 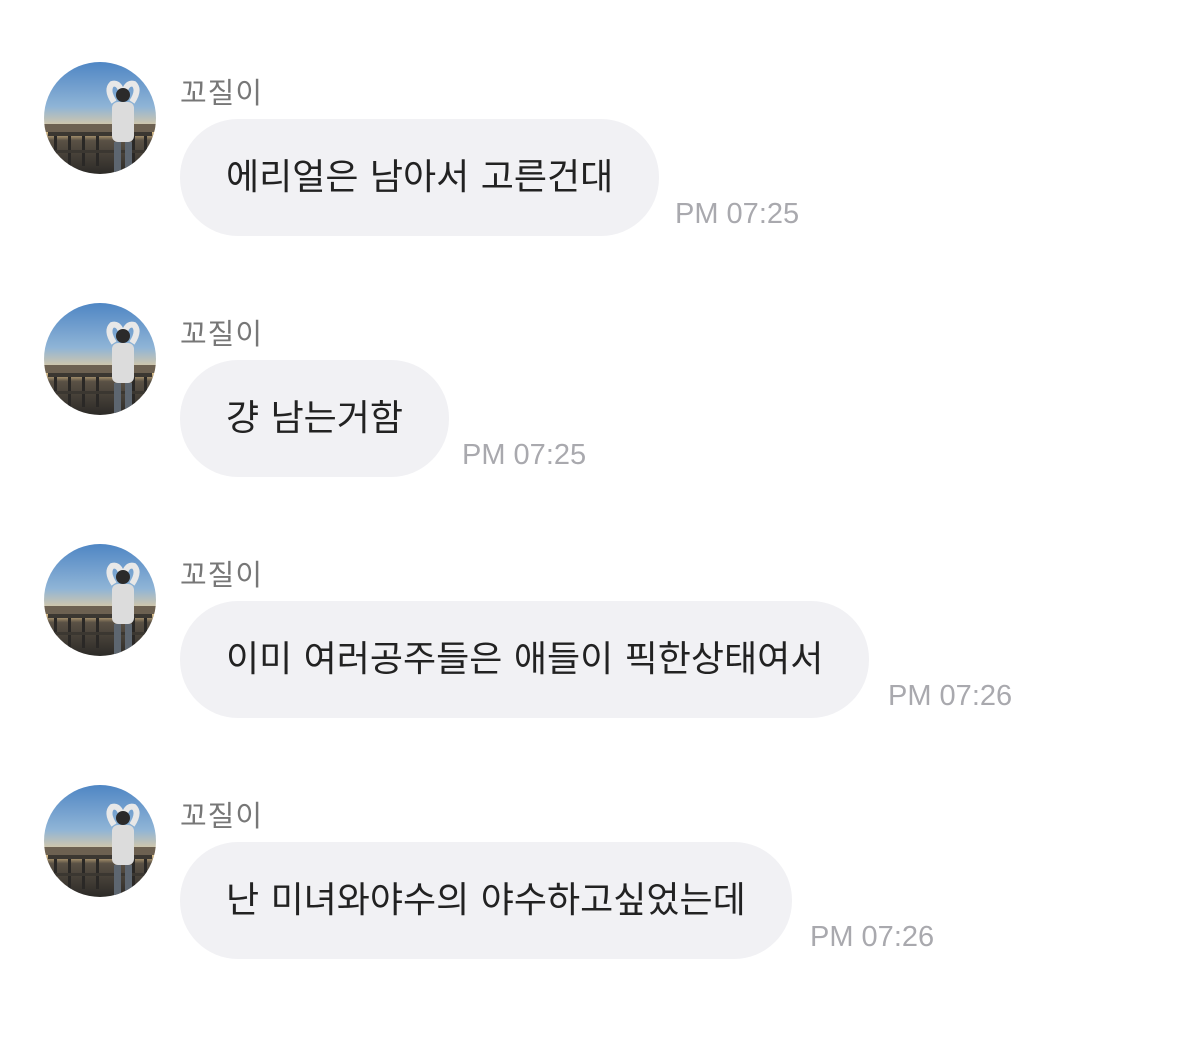 What do you see at coordinates (315, 418) in the screenshot?
I see `message-bubble: 걍 남는거함` at bounding box center [315, 418].